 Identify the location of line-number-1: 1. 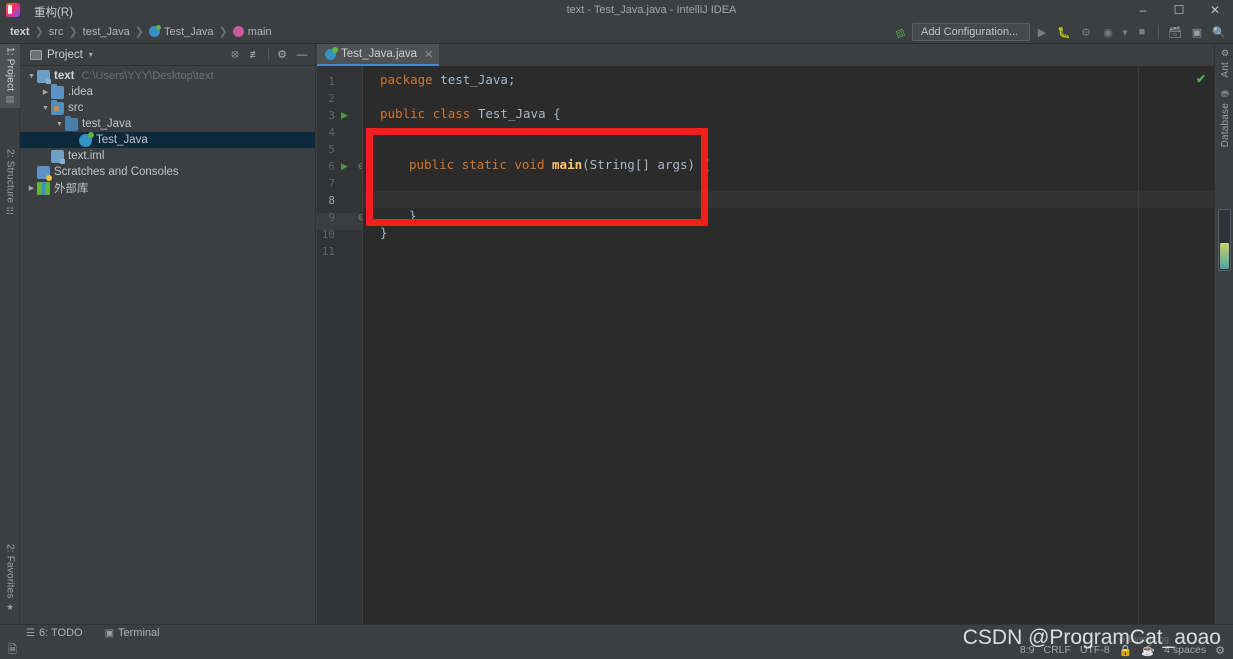
(331, 81).